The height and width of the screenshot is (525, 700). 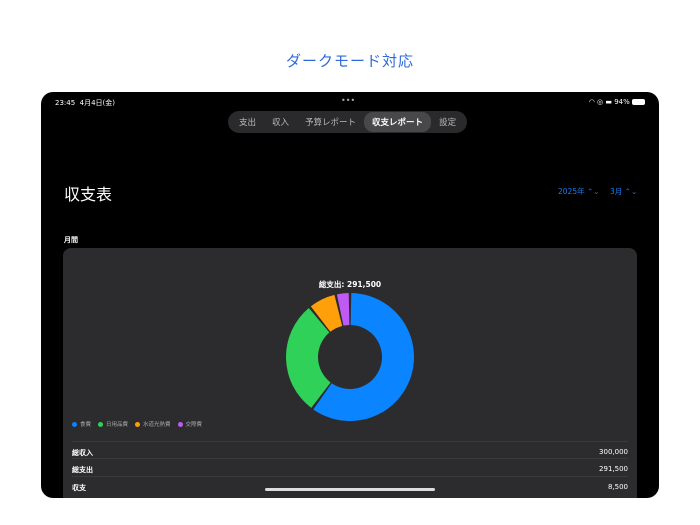 I want to click on summary-label: 収支, so click(x=79, y=488).